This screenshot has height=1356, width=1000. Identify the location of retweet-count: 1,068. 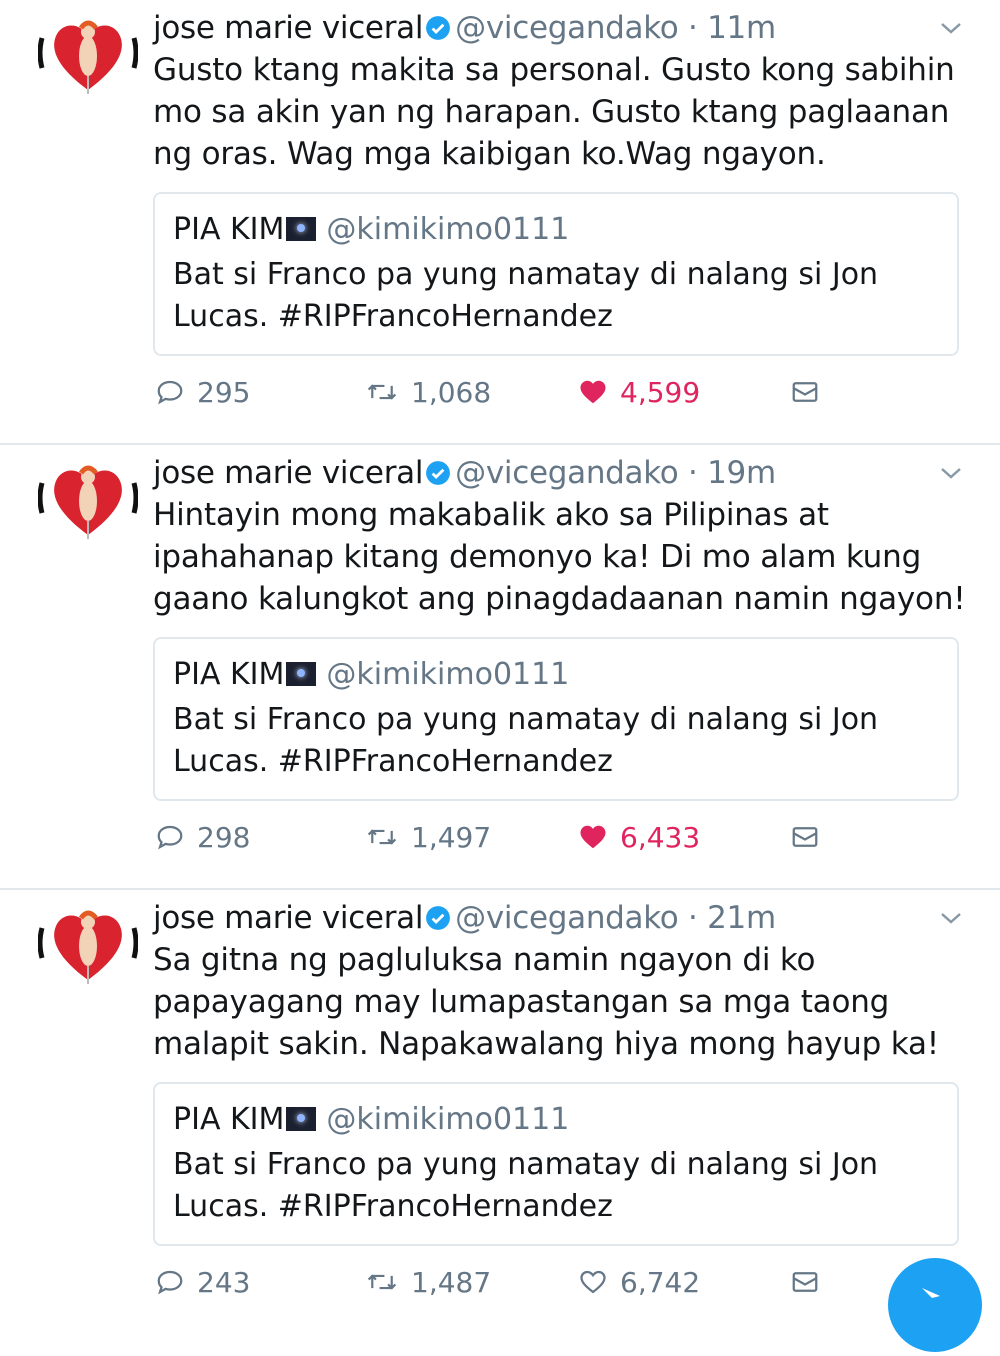
(451, 392).